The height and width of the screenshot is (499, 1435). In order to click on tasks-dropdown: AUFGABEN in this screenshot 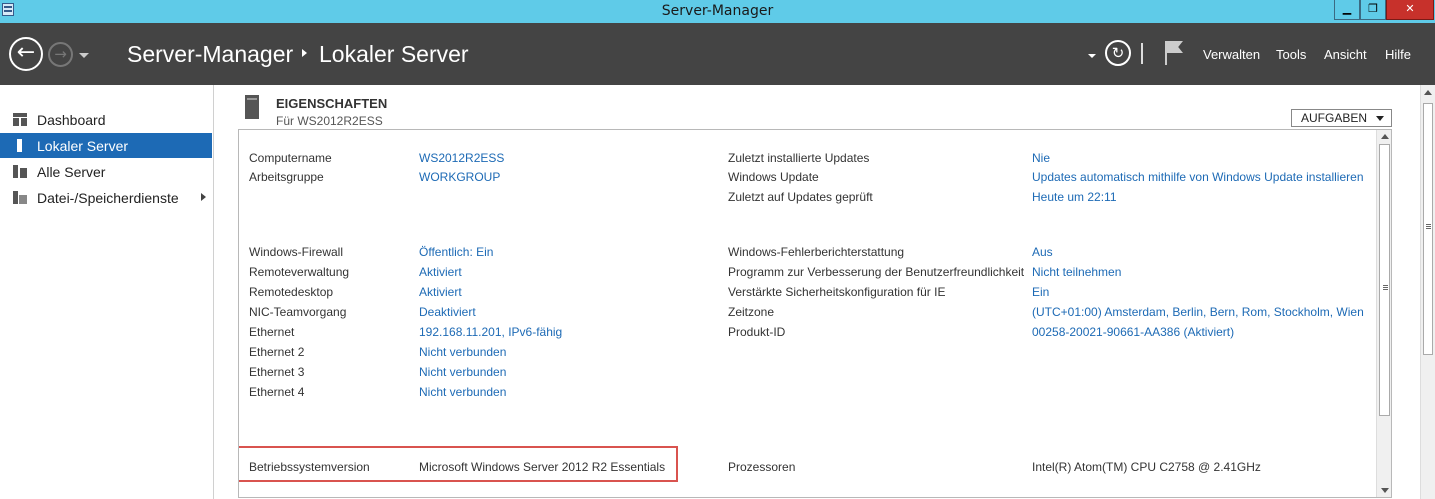, I will do `click(1341, 118)`.